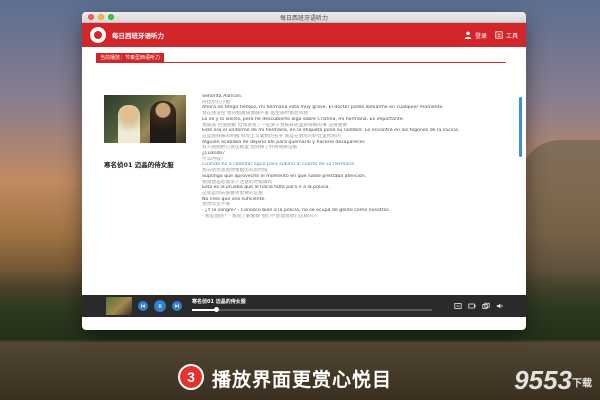  What do you see at coordinates (582, 384) in the screenshot?
I see `watermark-suffix: 下载` at bounding box center [582, 384].